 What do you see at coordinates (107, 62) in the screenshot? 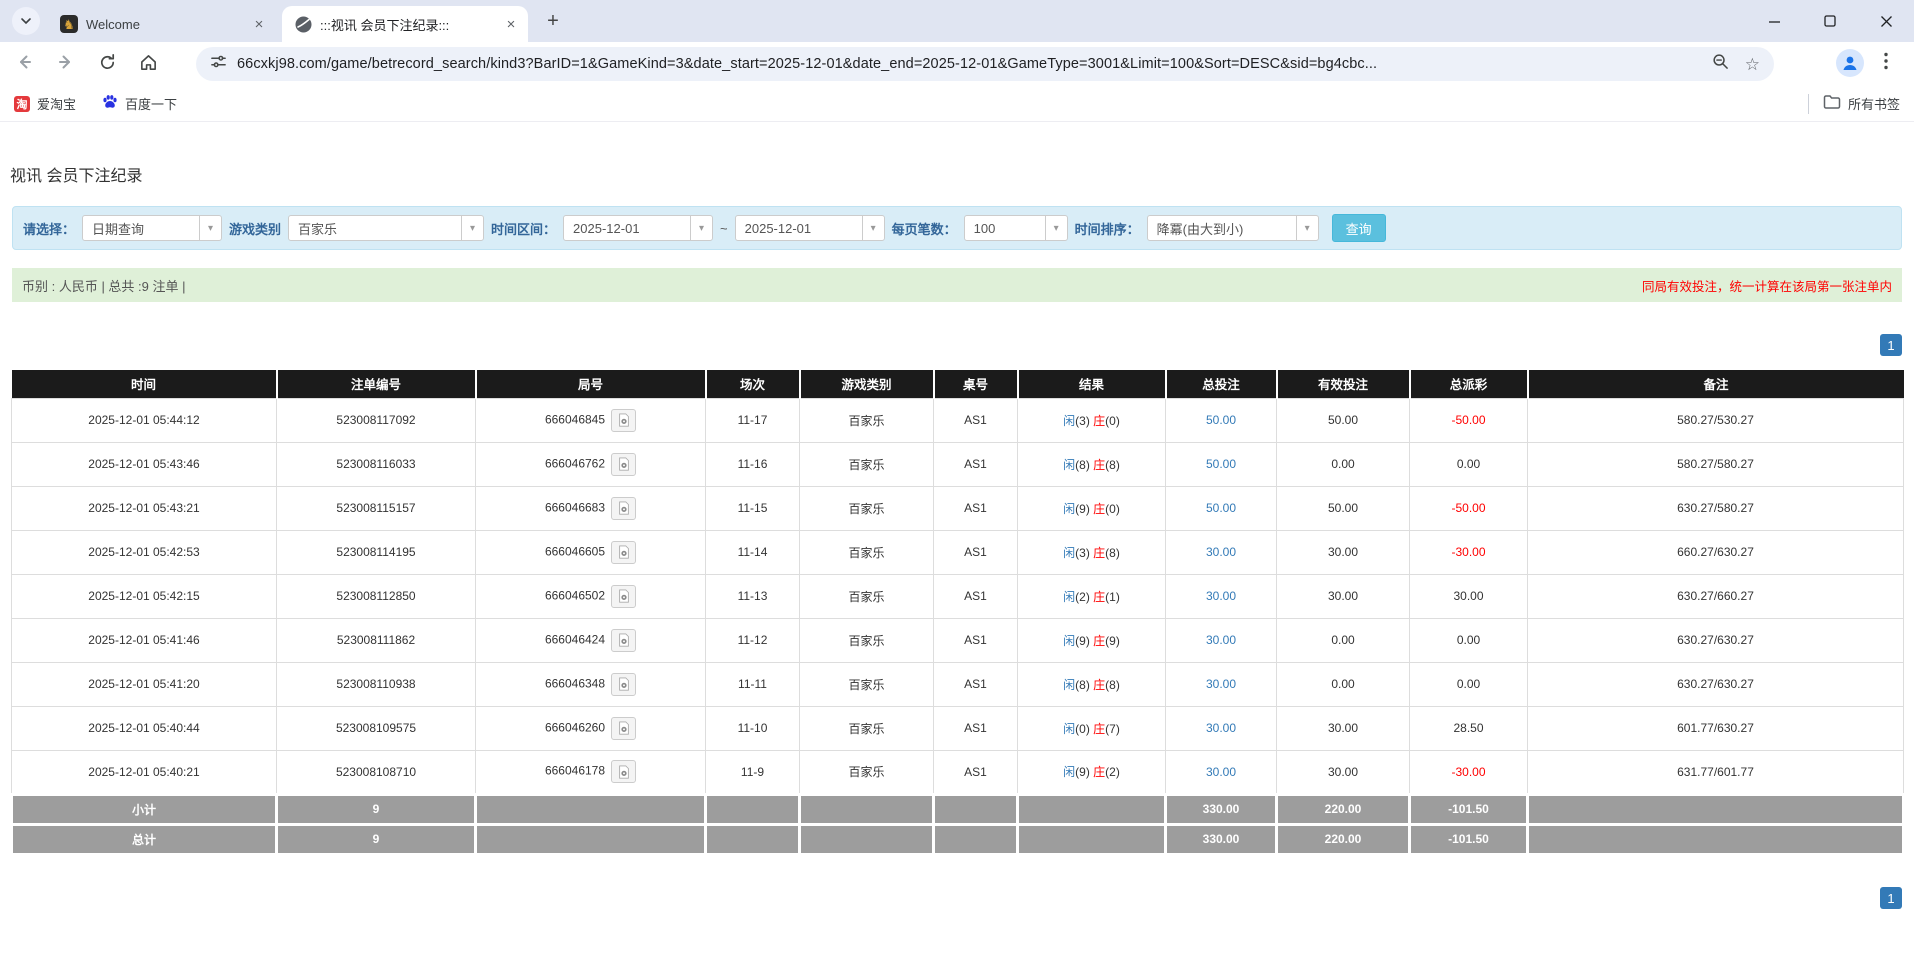
I see `reload-button` at bounding box center [107, 62].